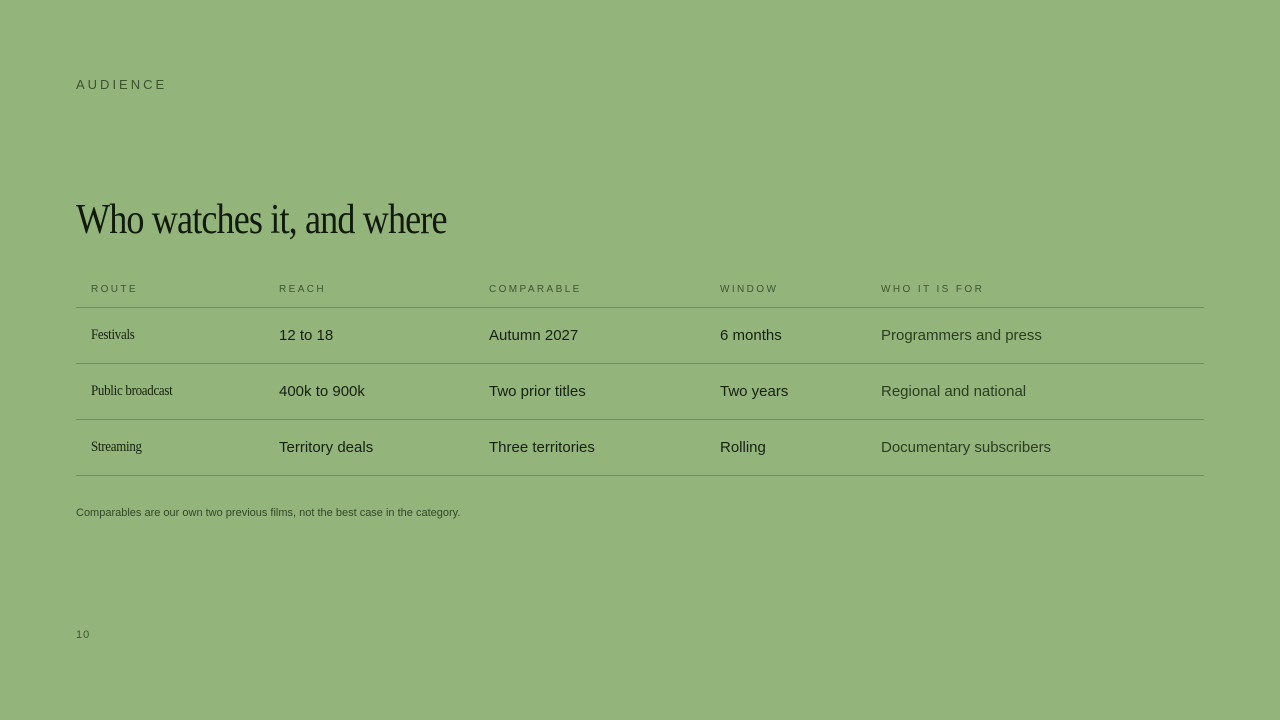 This screenshot has width=1280, height=720. What do you see at coordinates (369, 447) in the screenshot?
I see `reach-cell: Territory deals` at bounding box center [369, 447].